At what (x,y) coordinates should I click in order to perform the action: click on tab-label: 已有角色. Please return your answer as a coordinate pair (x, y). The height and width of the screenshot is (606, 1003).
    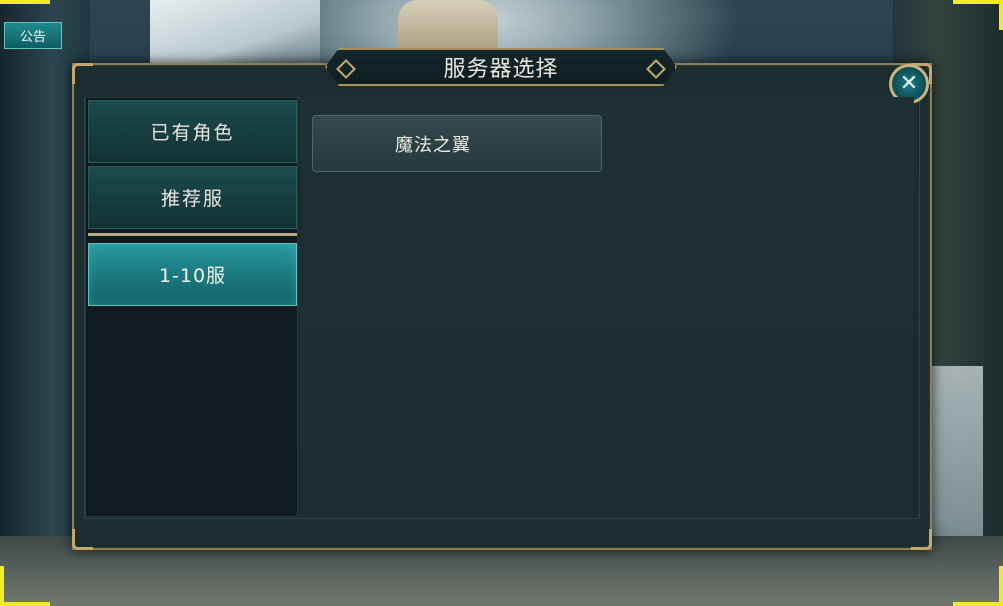
    Looking at the image, I should click on (192, 133).